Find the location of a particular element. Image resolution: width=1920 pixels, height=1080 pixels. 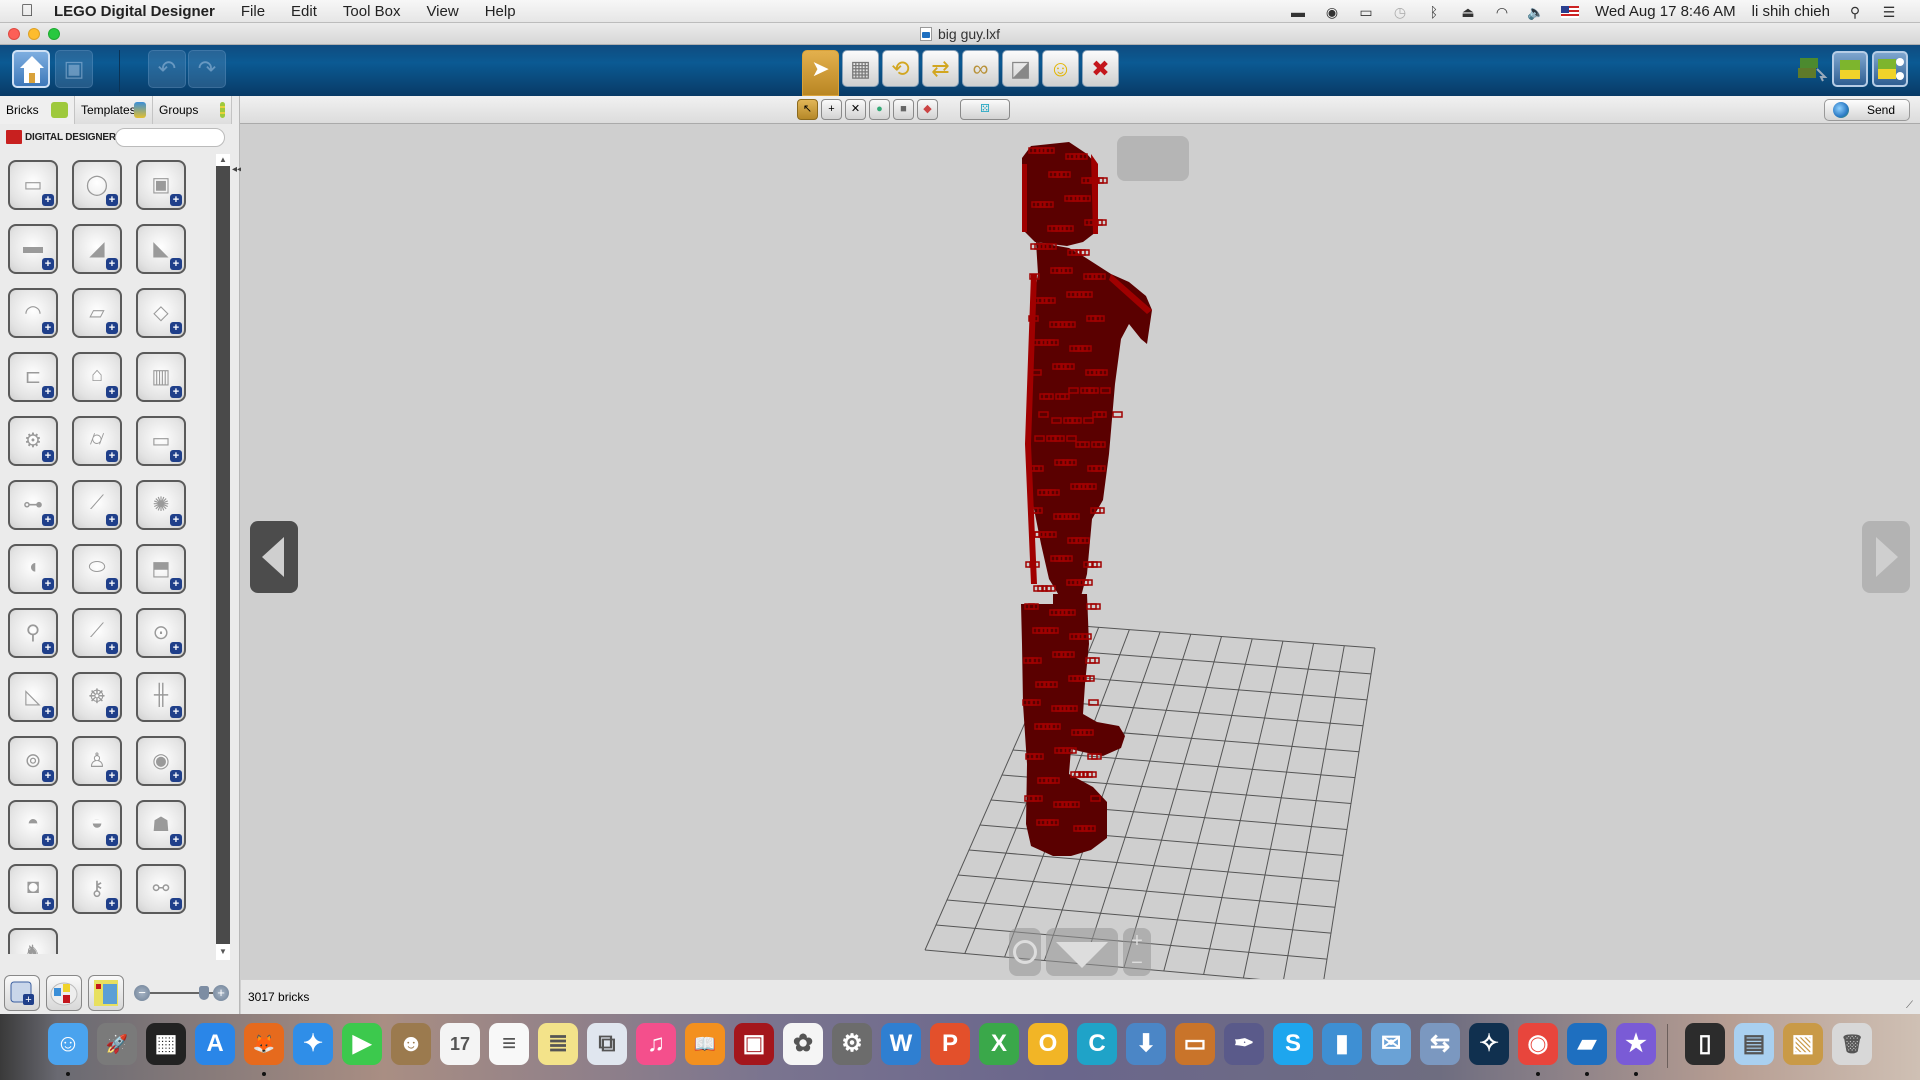

dock-app-skype: S is located at coordinates (1293, 1044).